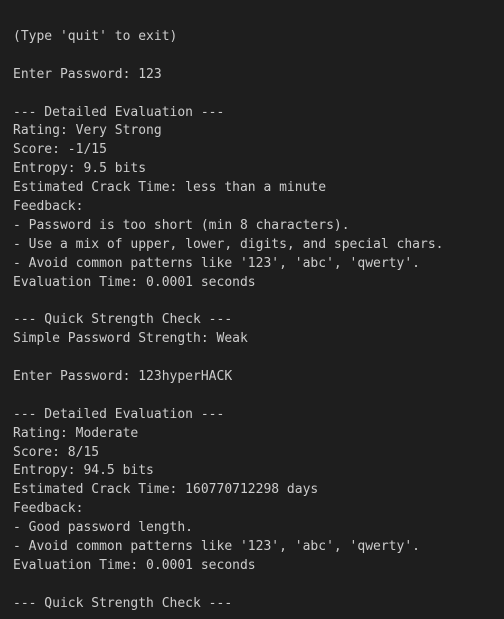 The width and height of the screenshot is (504, 619). What do you see at coordinates (170, 188) in the screenshot?
I see `crack-time-line: Estimated Crack Time: less than a minute` at bounding box center [170, 188].